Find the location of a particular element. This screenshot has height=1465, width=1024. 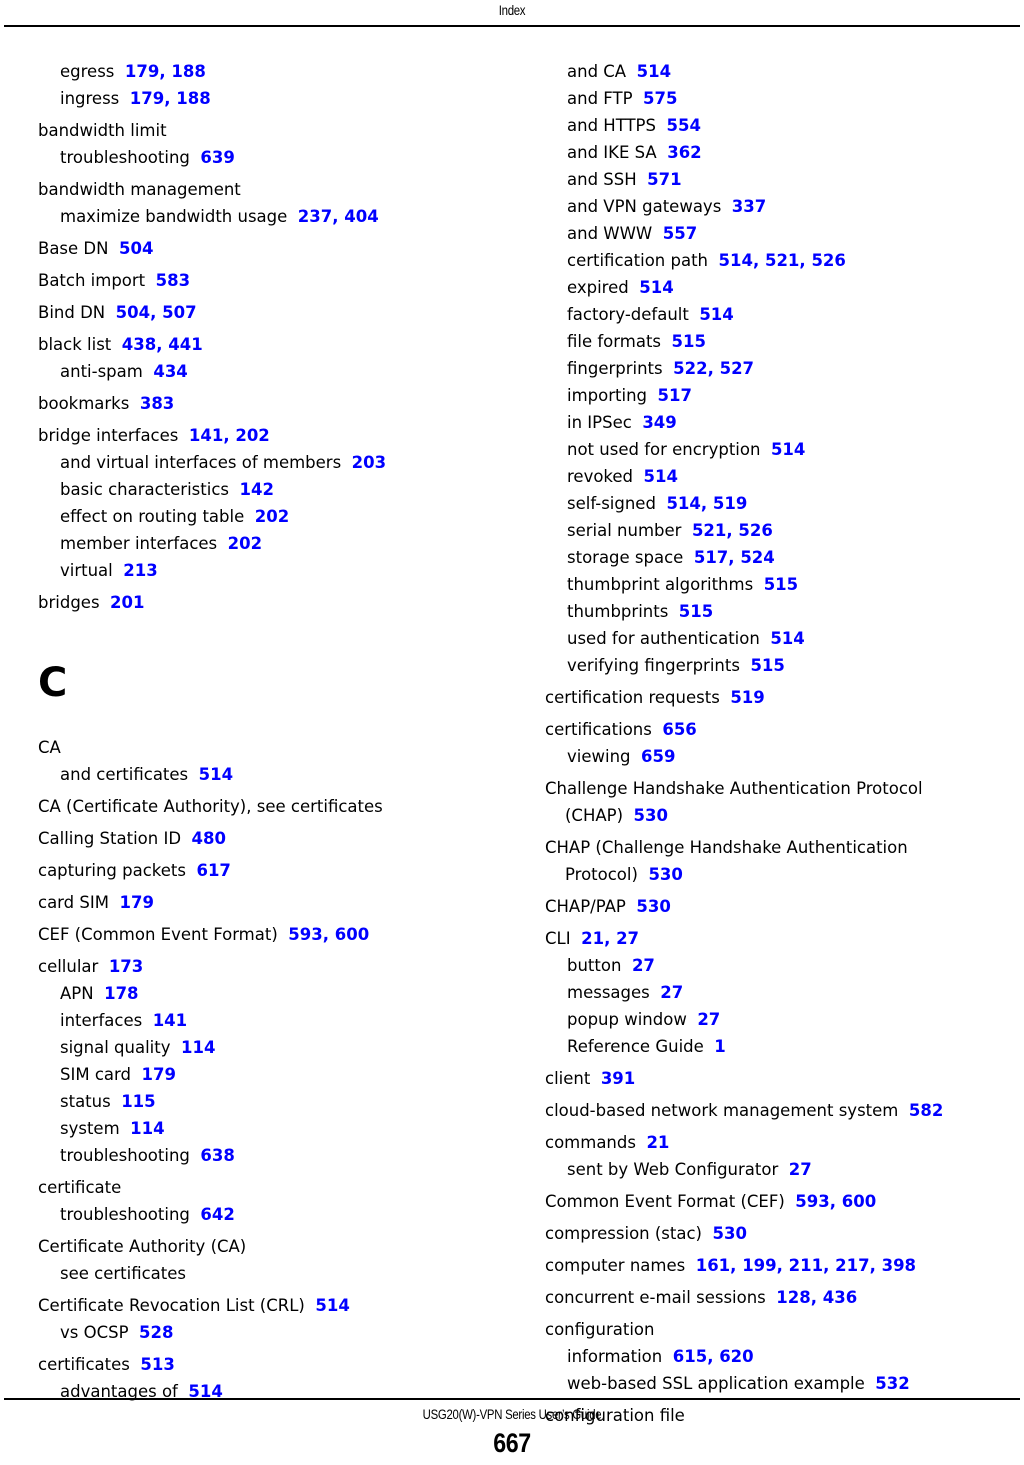

index-page-link: 438 is located at coordinates (139, 344).